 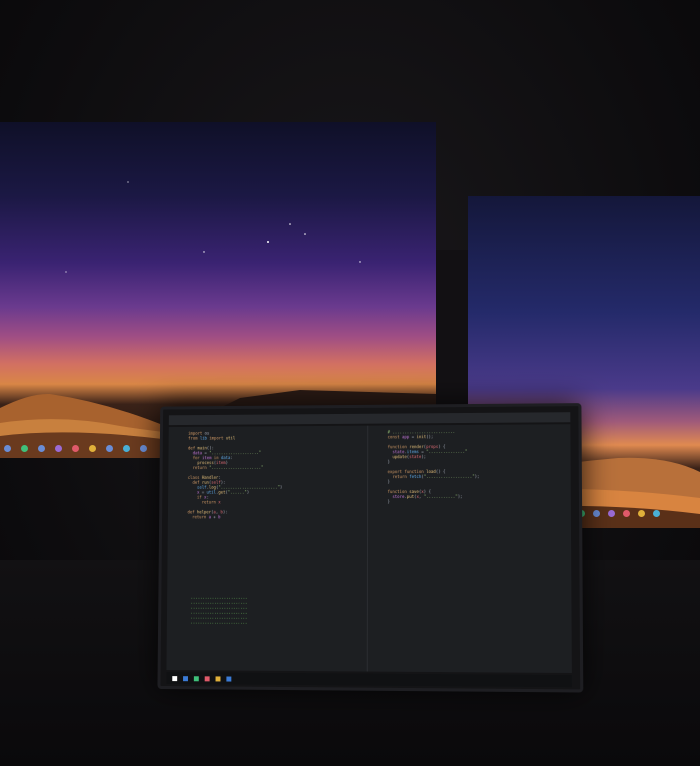 What do you see at coordinates (82, 448) in the screenshot?
I see `left-taskbar` at bounding box center [82, 448].